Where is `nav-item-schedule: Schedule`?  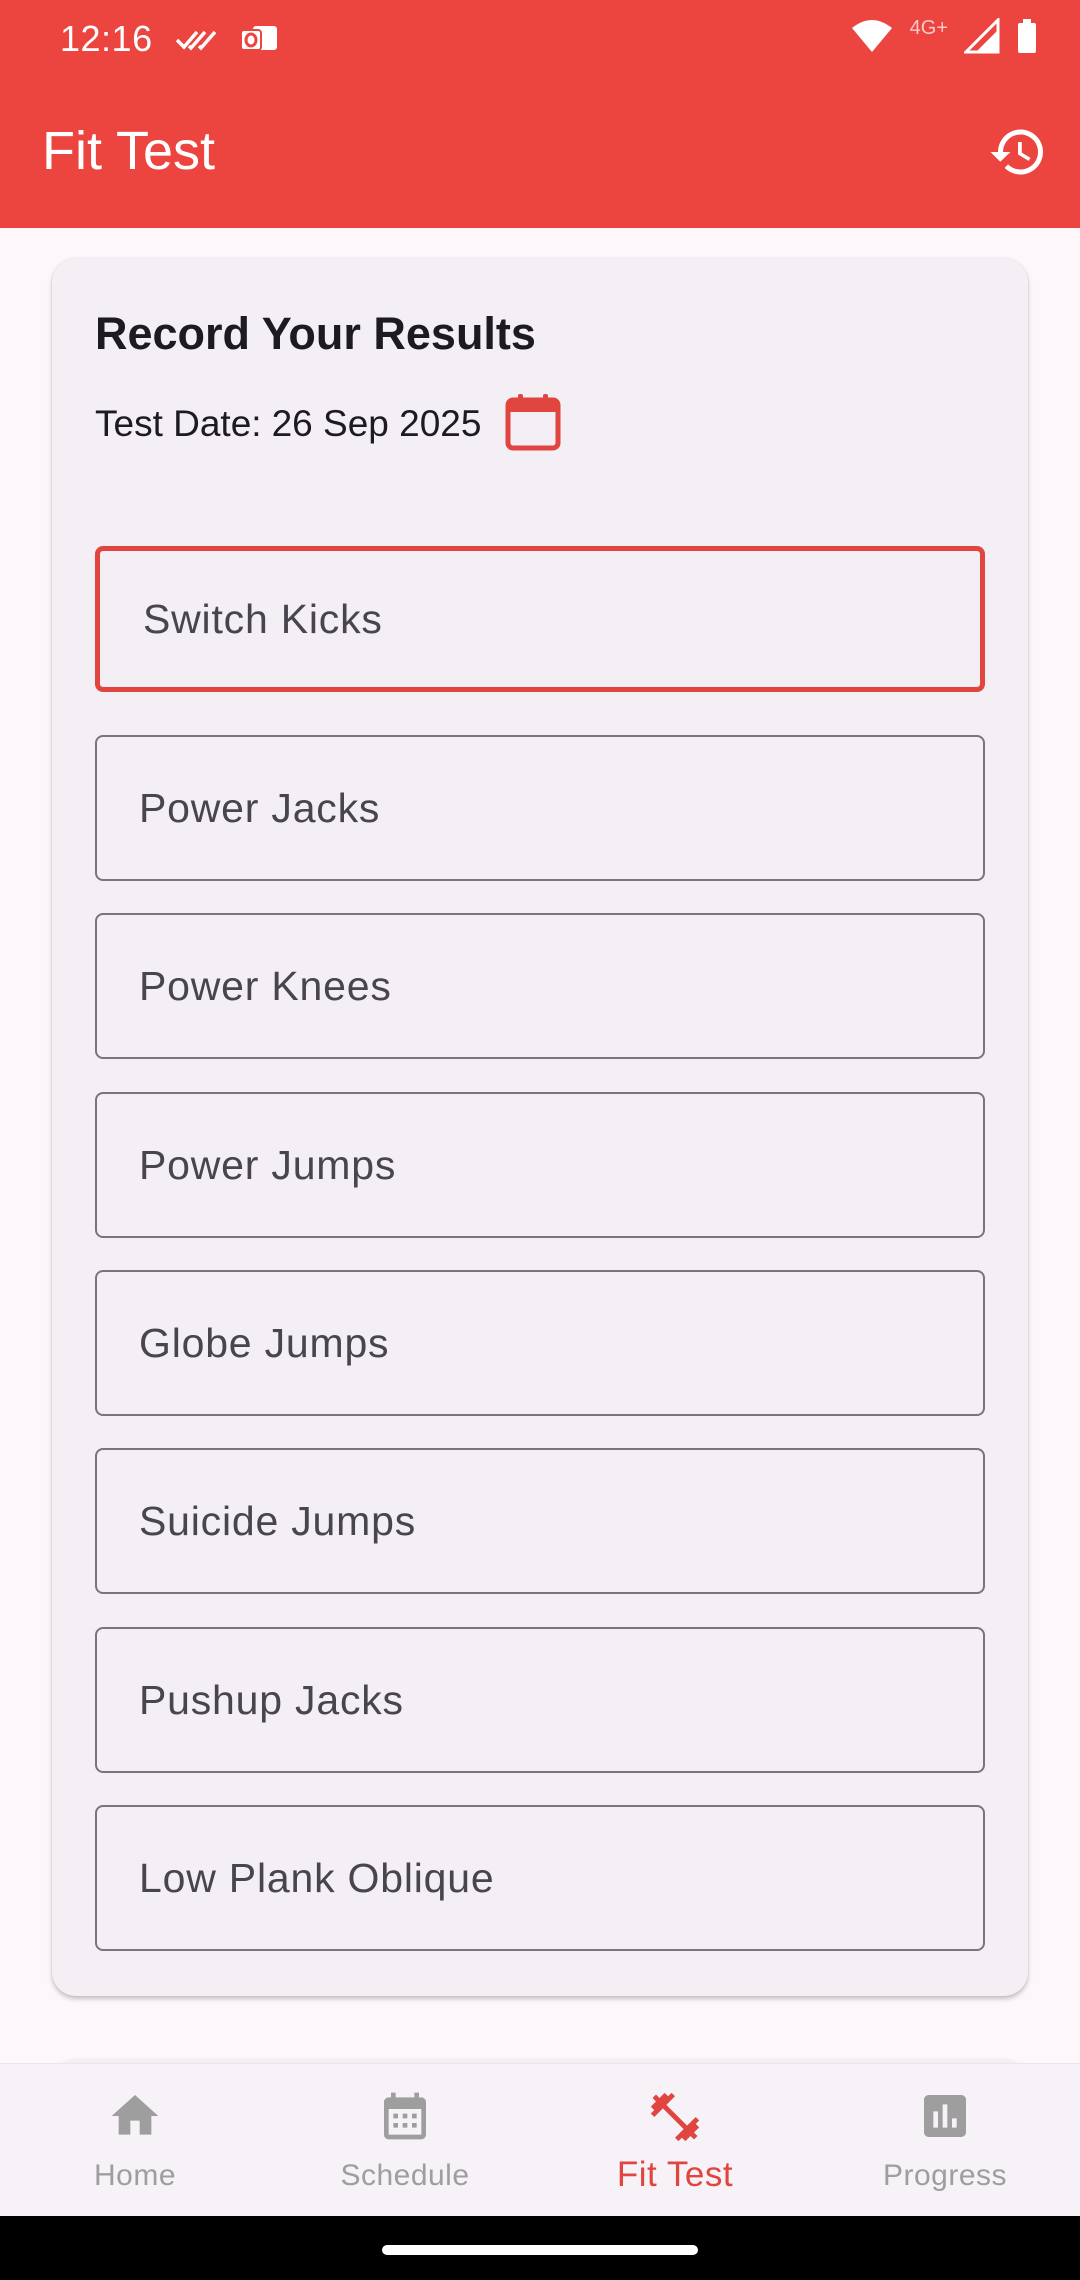
nav-item-schedule: Schedule is located at coordinates (405, 2140).